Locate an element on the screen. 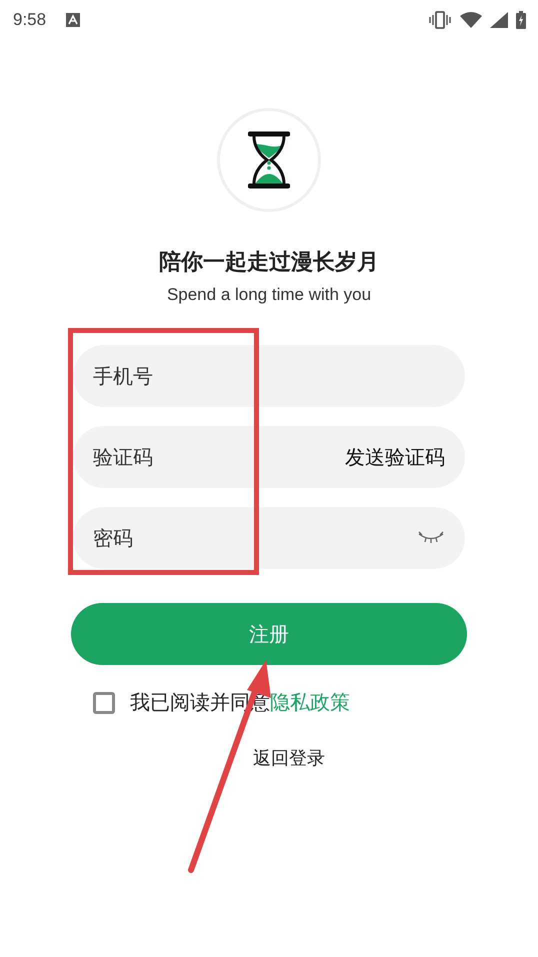 The image size is (538, 957). vibrate-icon is located at coordinates (440, 20).